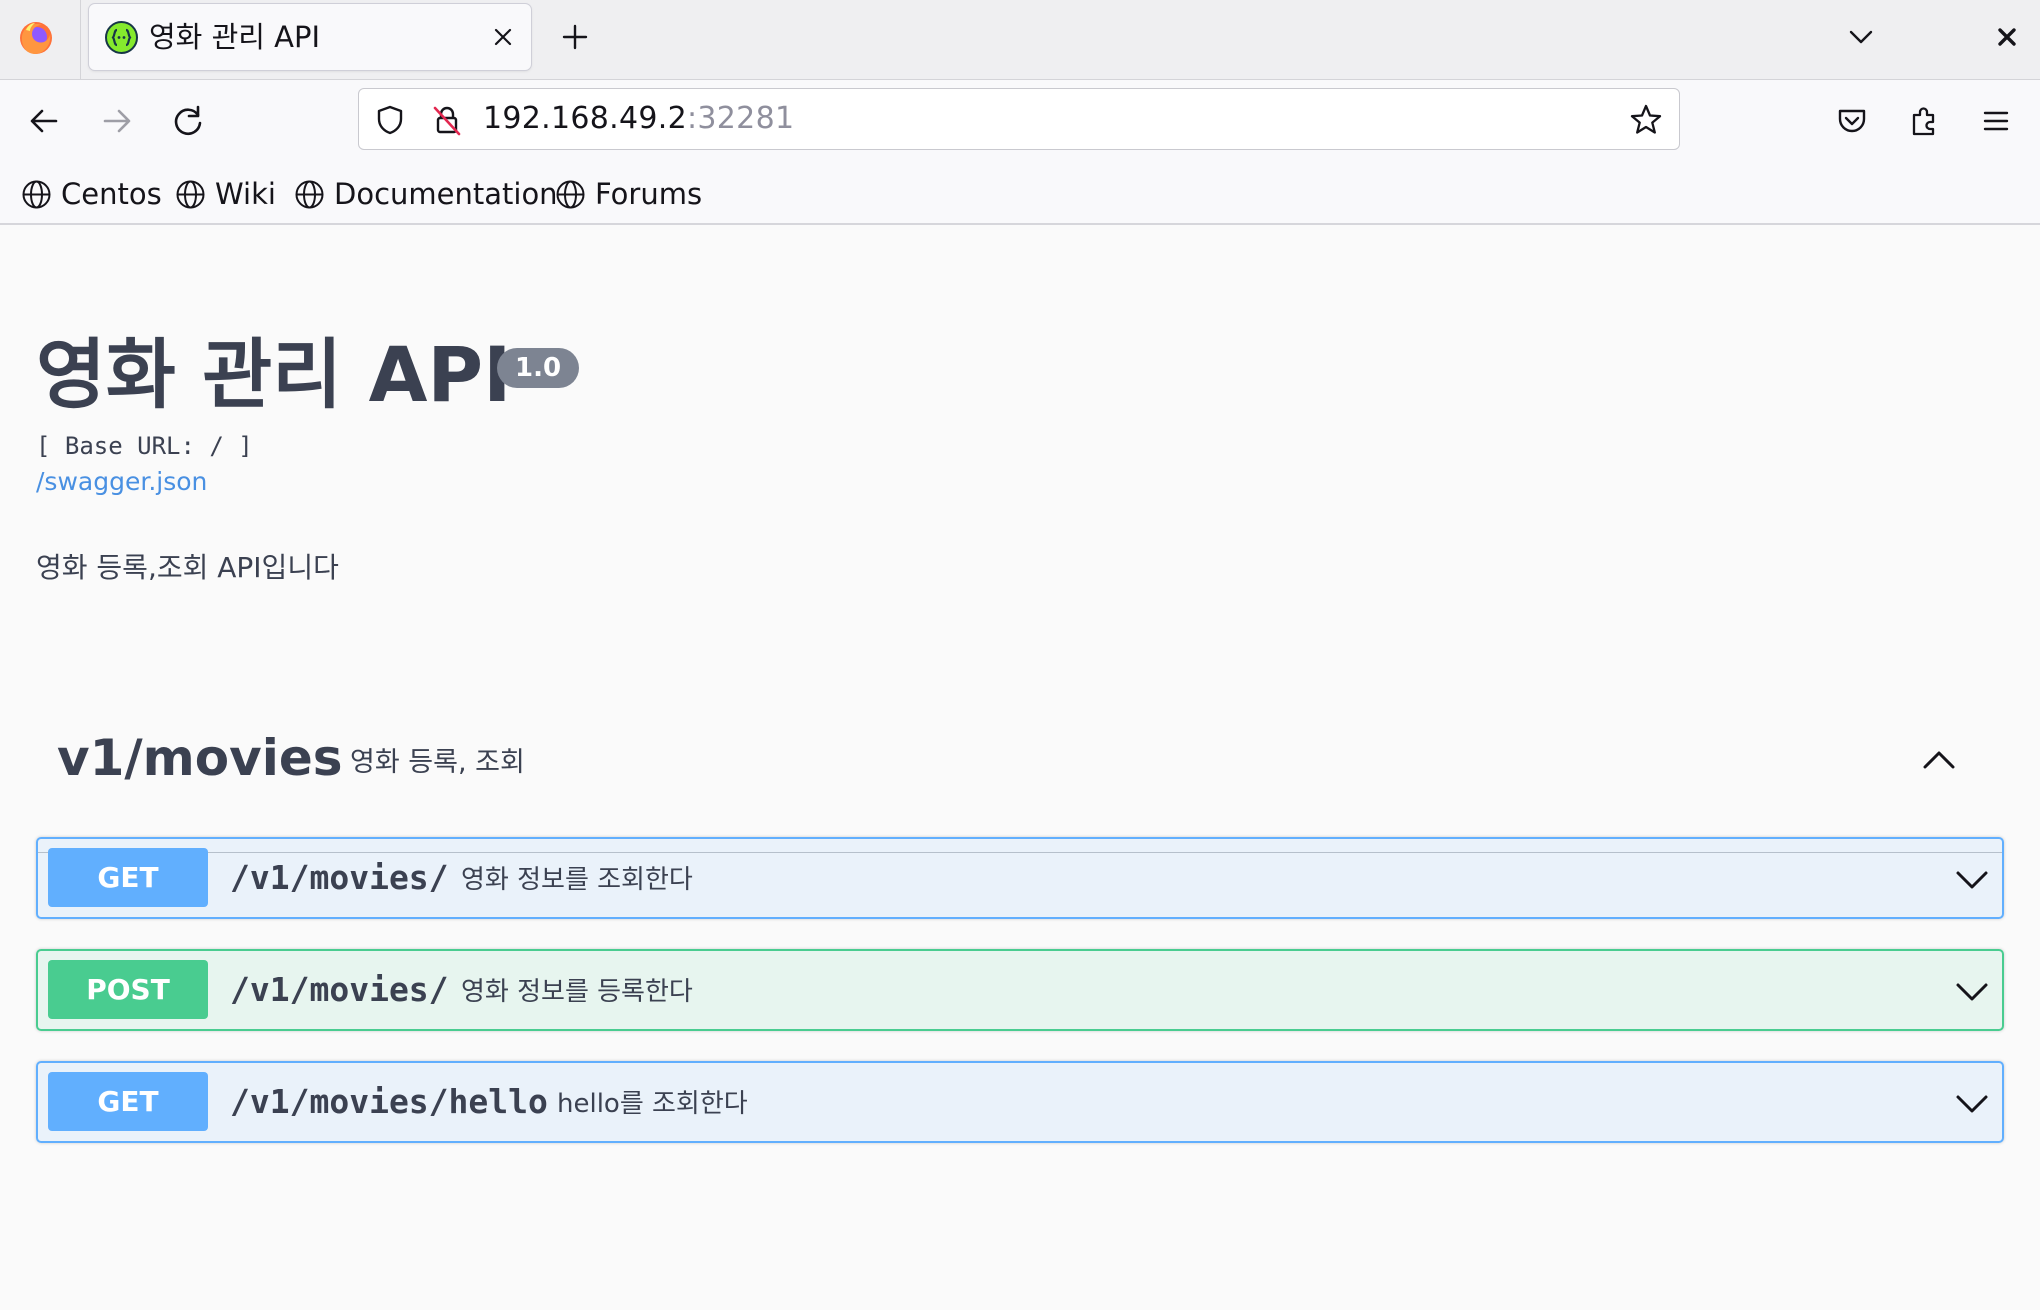 Image resolution: width=2040 pixels, height=1310 pixels. I want to click on list-all-tabs-chevron-down-icon, so click(1861, 37).